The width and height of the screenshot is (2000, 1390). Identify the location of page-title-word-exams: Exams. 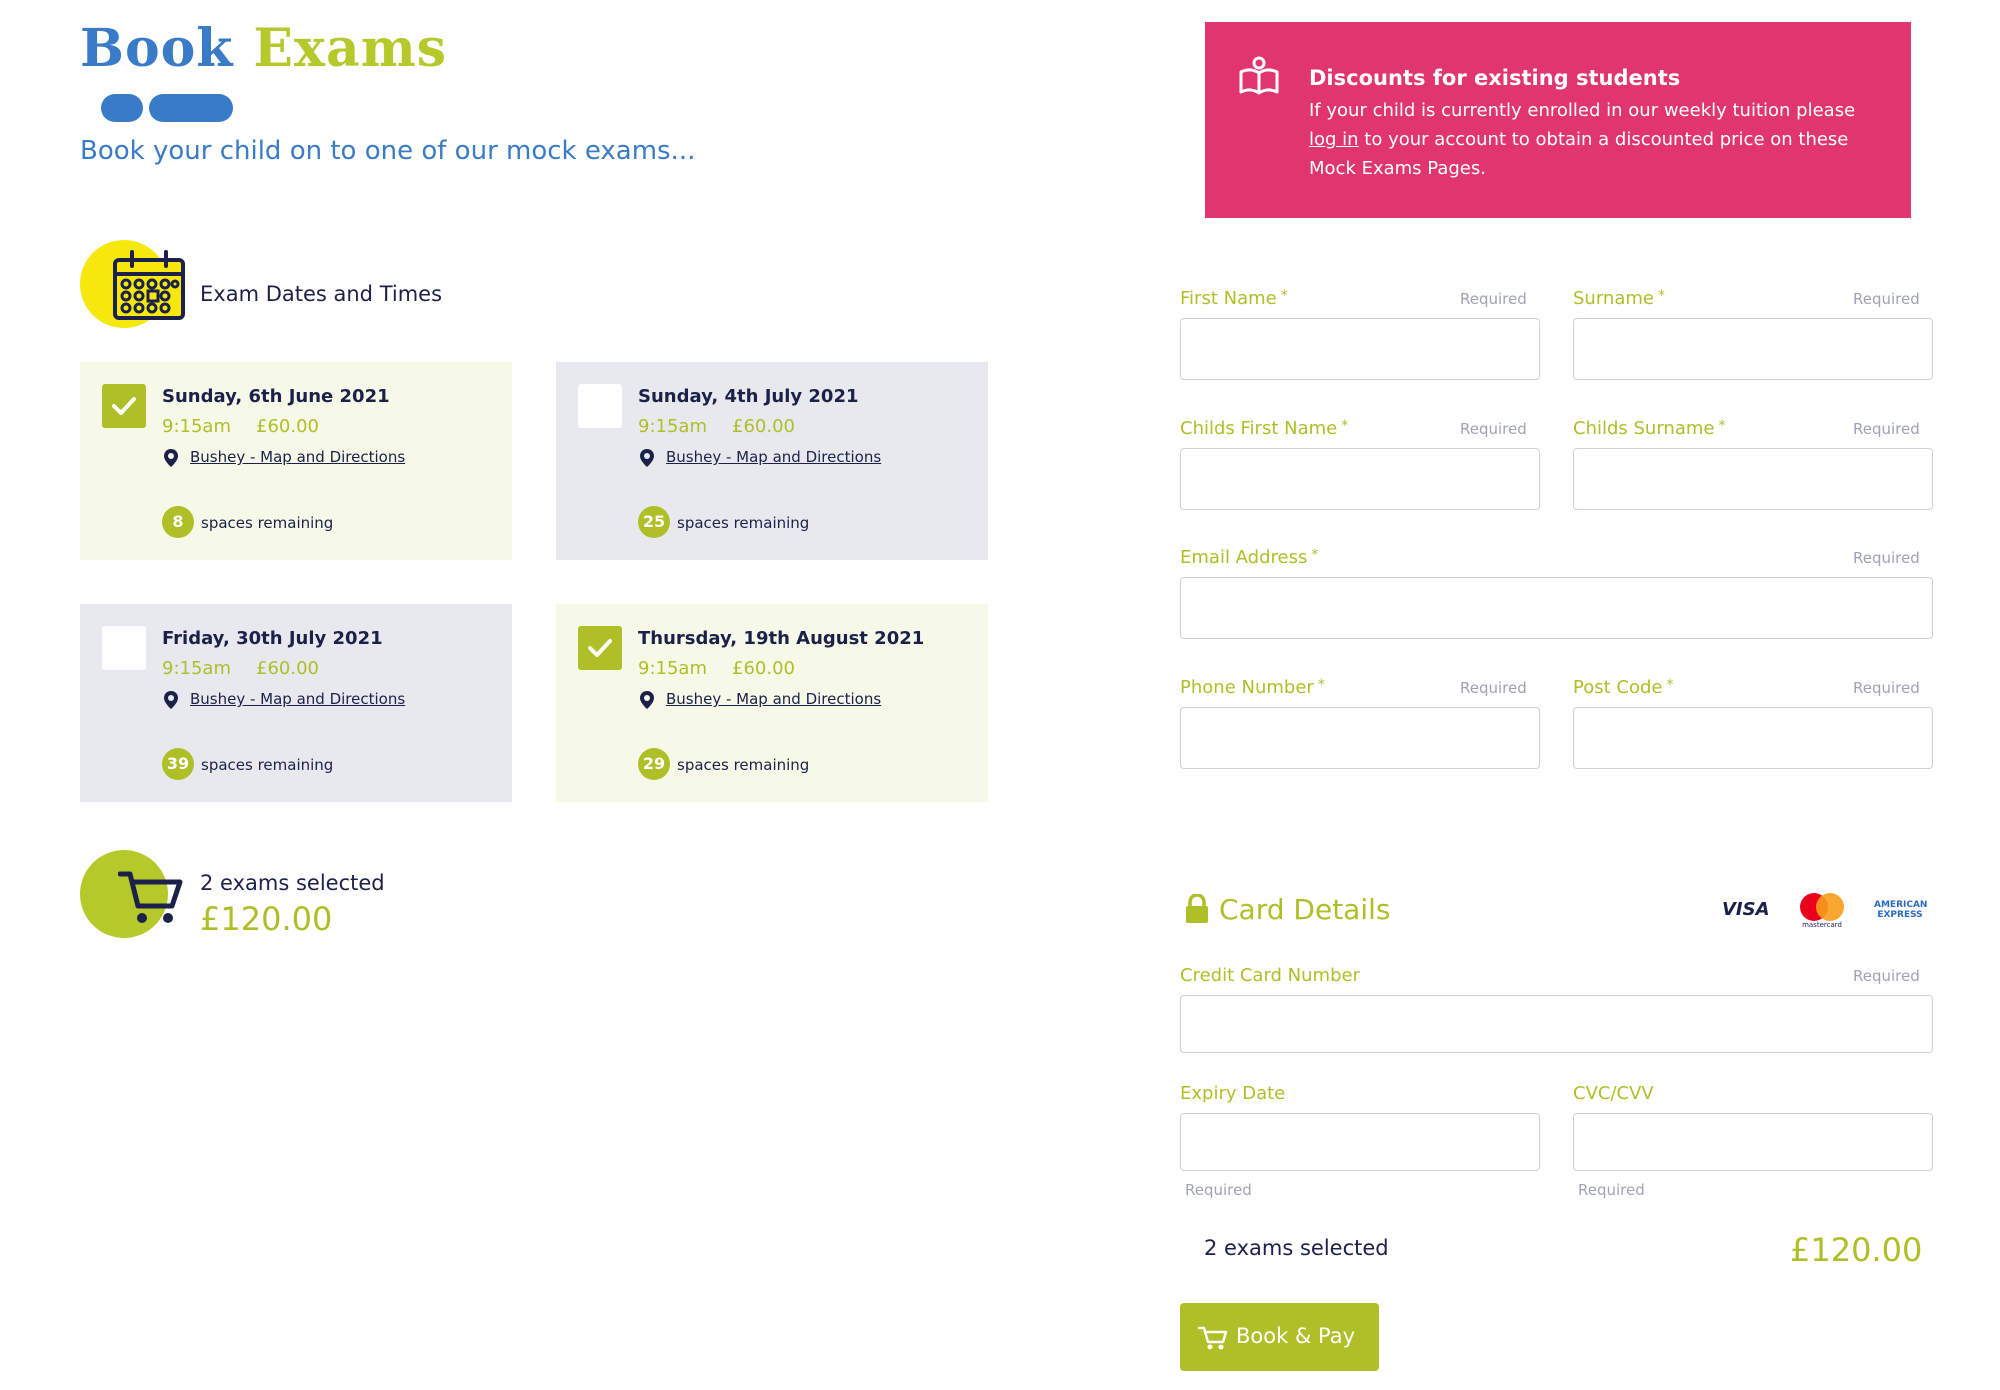
(350, 48).